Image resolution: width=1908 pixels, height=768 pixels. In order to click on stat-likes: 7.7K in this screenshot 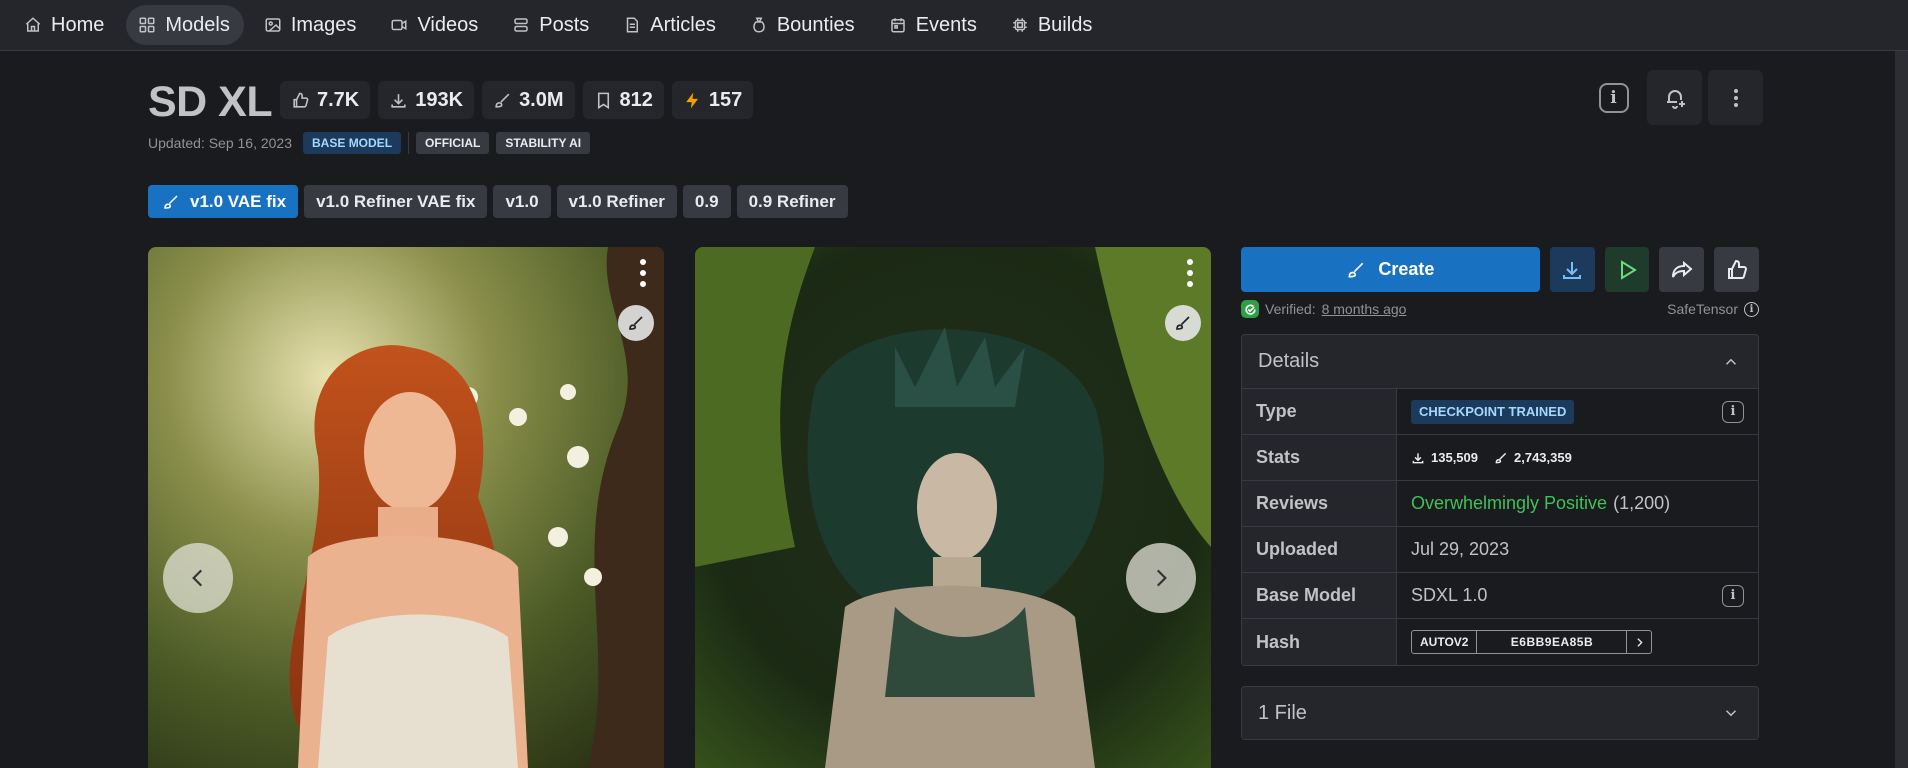, I will do `click(325, 100)`.